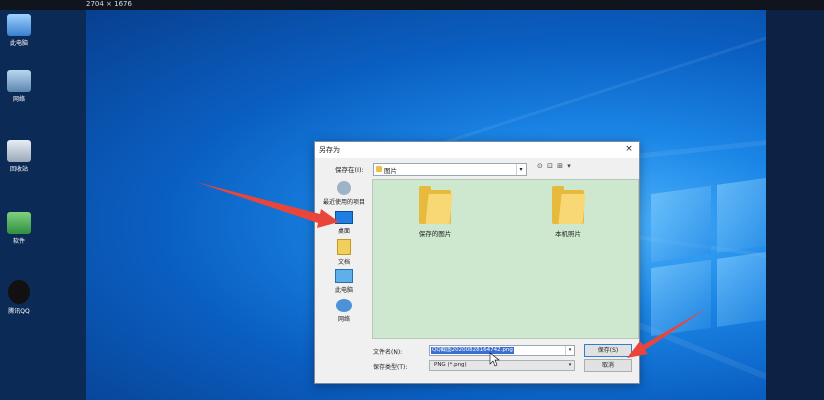 The image size is (824, 400). I want to click on close-button: ×, so click(629, 149).